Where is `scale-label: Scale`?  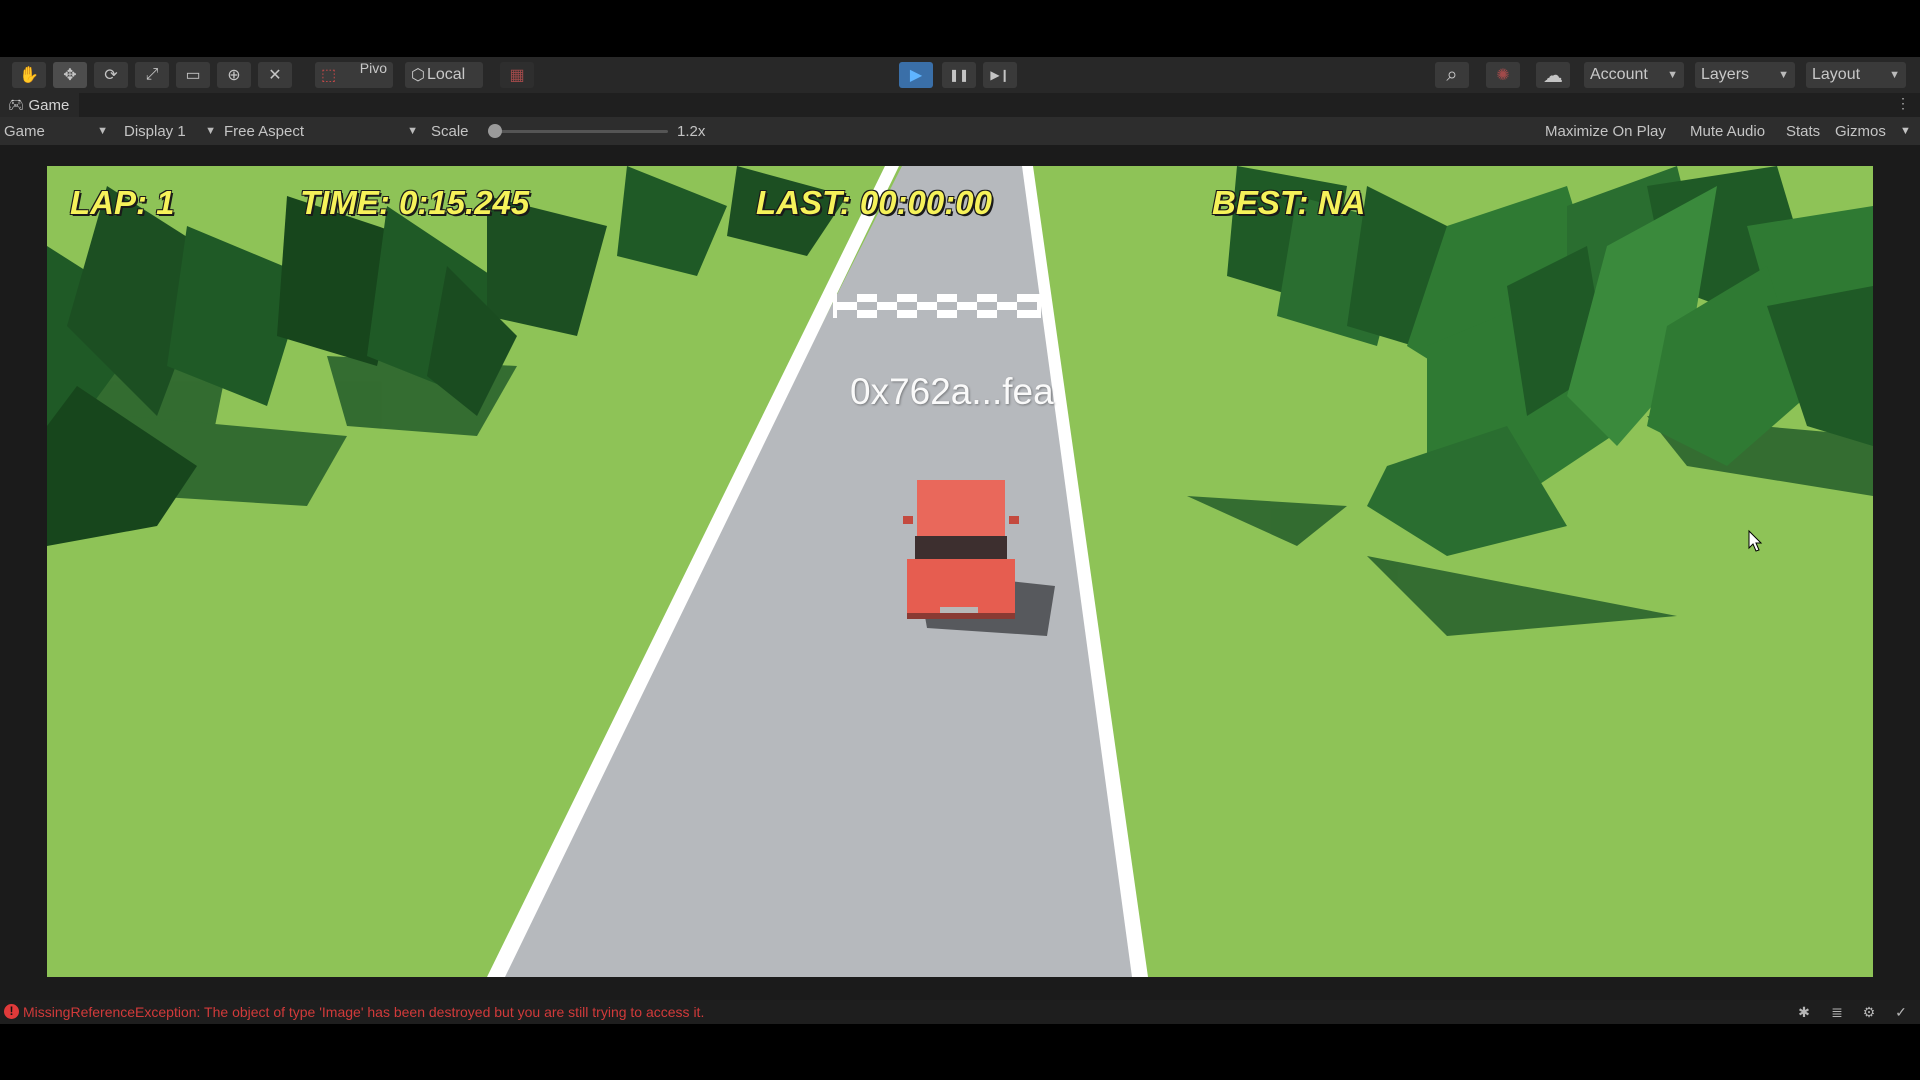 scale-label: Scale is located at coordinates (450, 131).